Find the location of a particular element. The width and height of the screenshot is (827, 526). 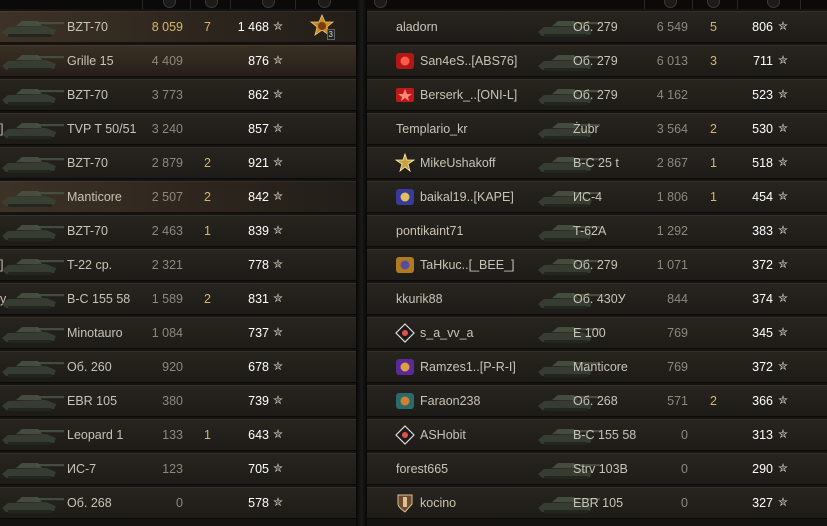

score-value: 831 is located at coordinates (258, 299).